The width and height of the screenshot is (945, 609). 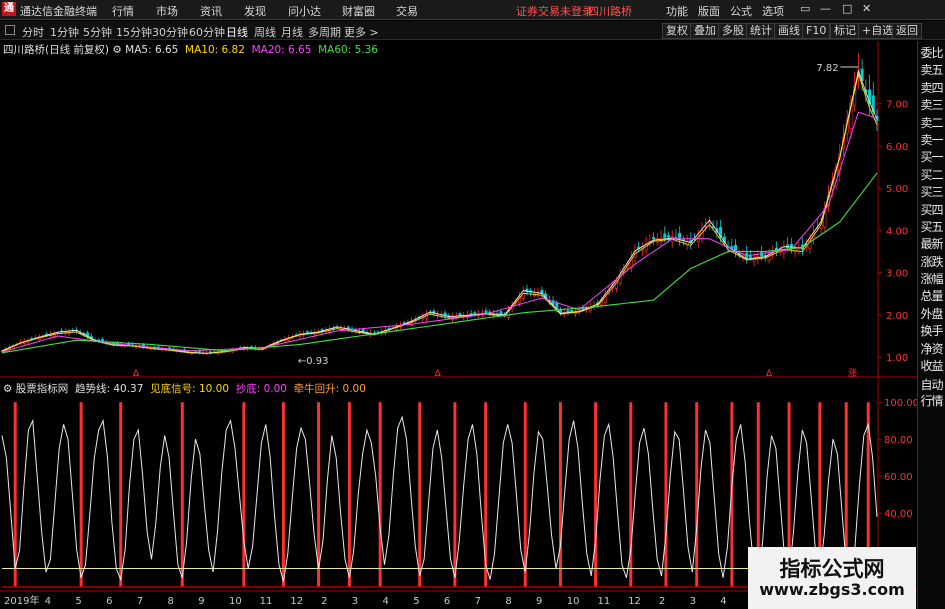 What do you see at coordinates (33, 32) in the screenshot?
I see `period-fenshi: 分时` at bounding box center [33, 32].